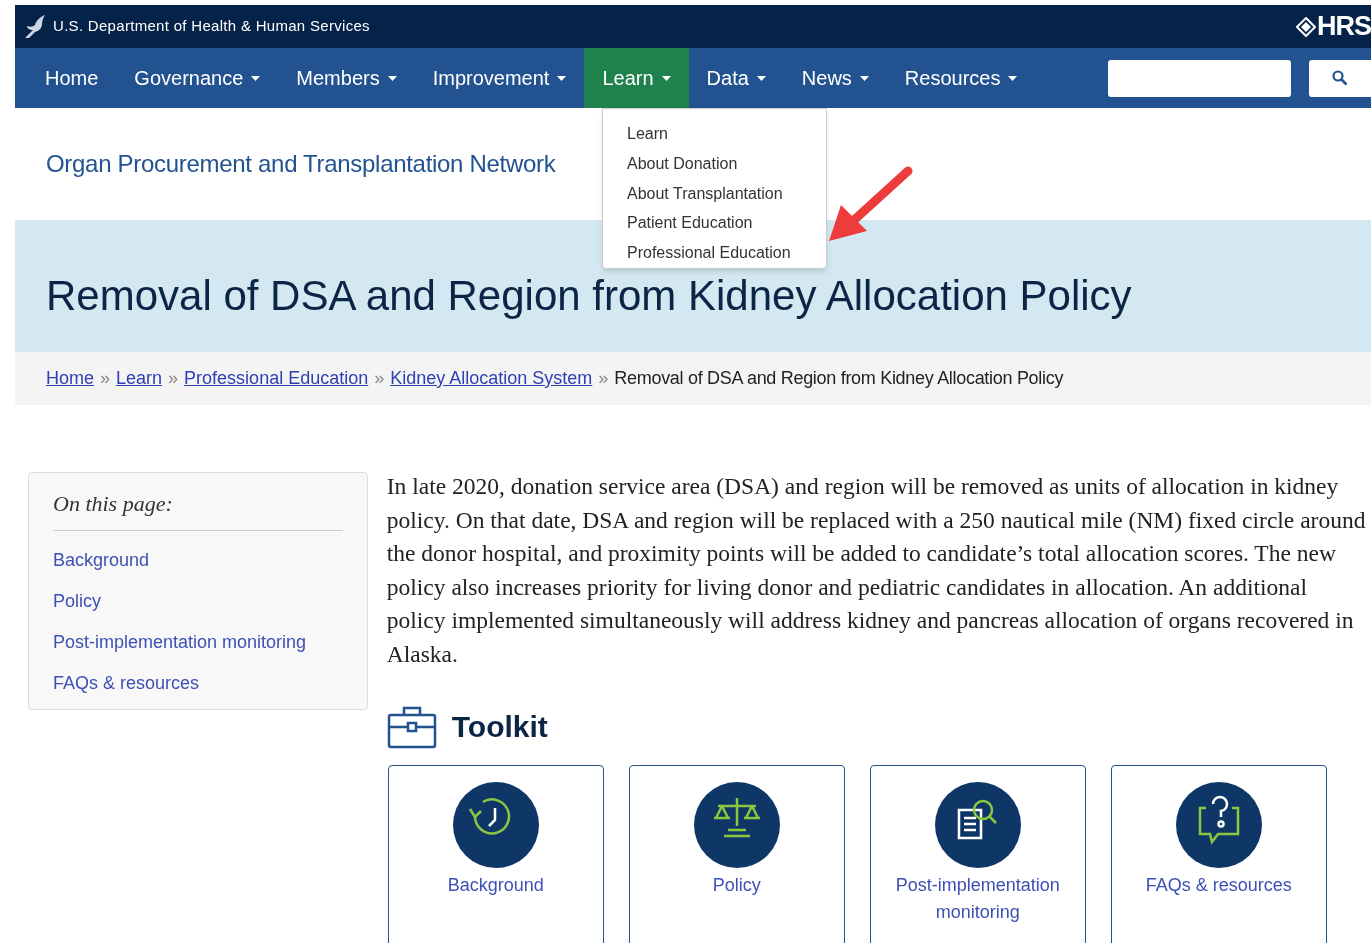 The height and width of the screenshot is (943, 1371). Describe the element at coordinates (589, 296) in the screenshot. I see `page-title: Removal of DSA and Region from Kidney Allocation Policy` at that location.